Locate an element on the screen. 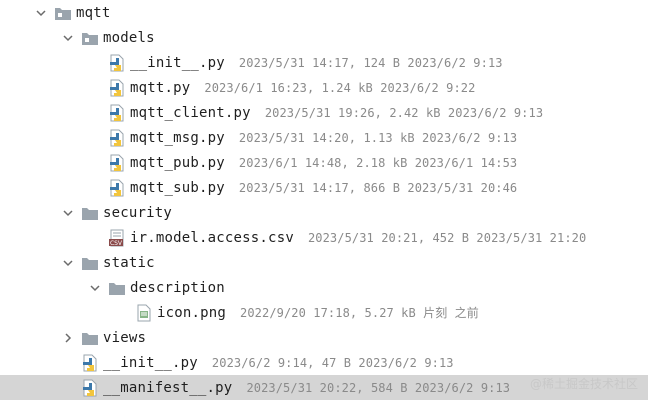 Image resolution: width=648 pixels, height=403 pixels. tree-item-meta: 2023/6/1 14:48, 2.18 kB 2023/6/1 14:53 is located at coordinates (378, 162).